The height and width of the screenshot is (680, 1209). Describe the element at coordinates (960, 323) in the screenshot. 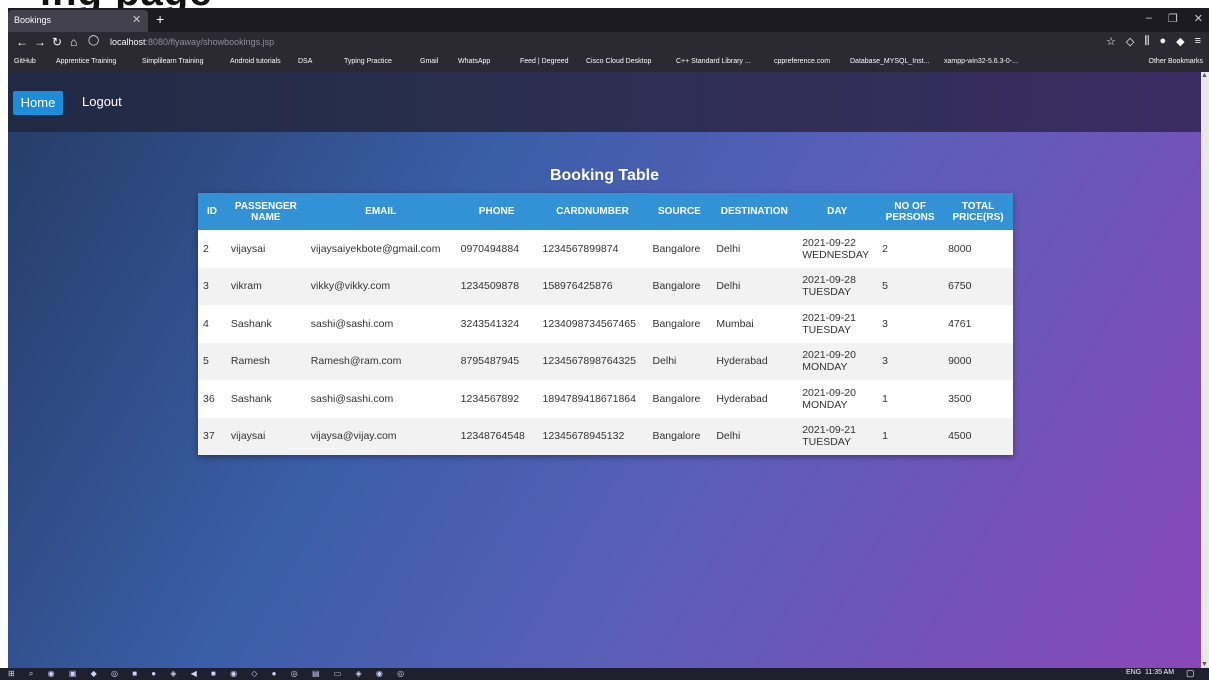

I see `table-cell: 4761` at that location.